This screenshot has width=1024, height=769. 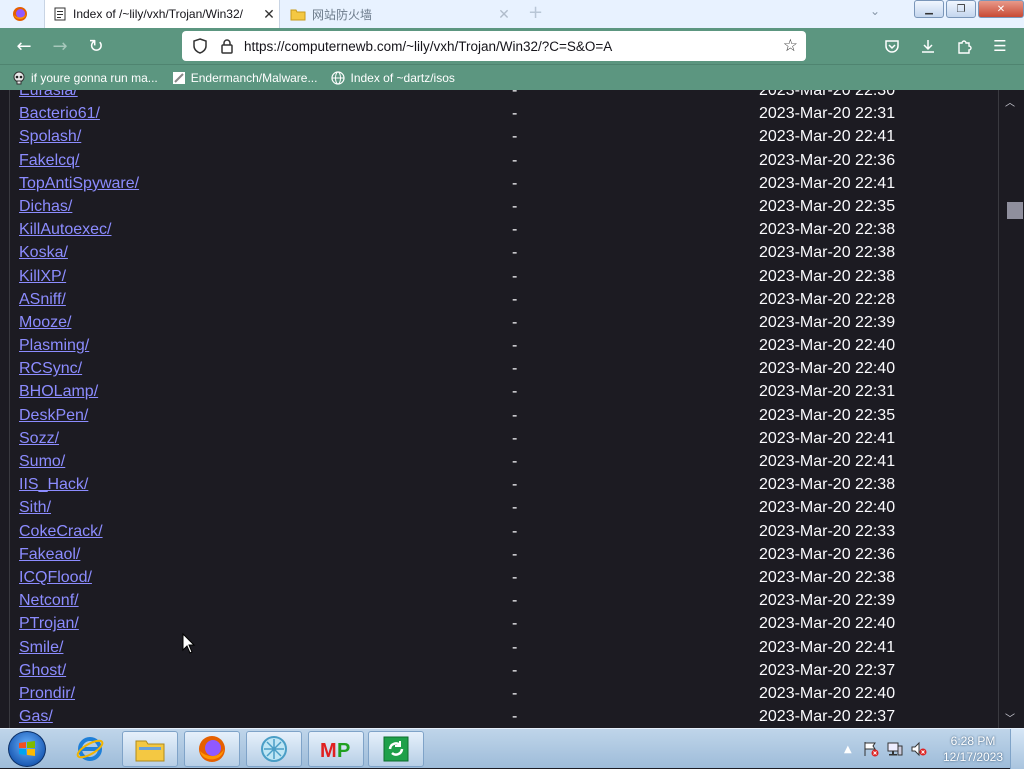 I want to click on directory-link: BHOLamp/, so click(x=58, y=392).